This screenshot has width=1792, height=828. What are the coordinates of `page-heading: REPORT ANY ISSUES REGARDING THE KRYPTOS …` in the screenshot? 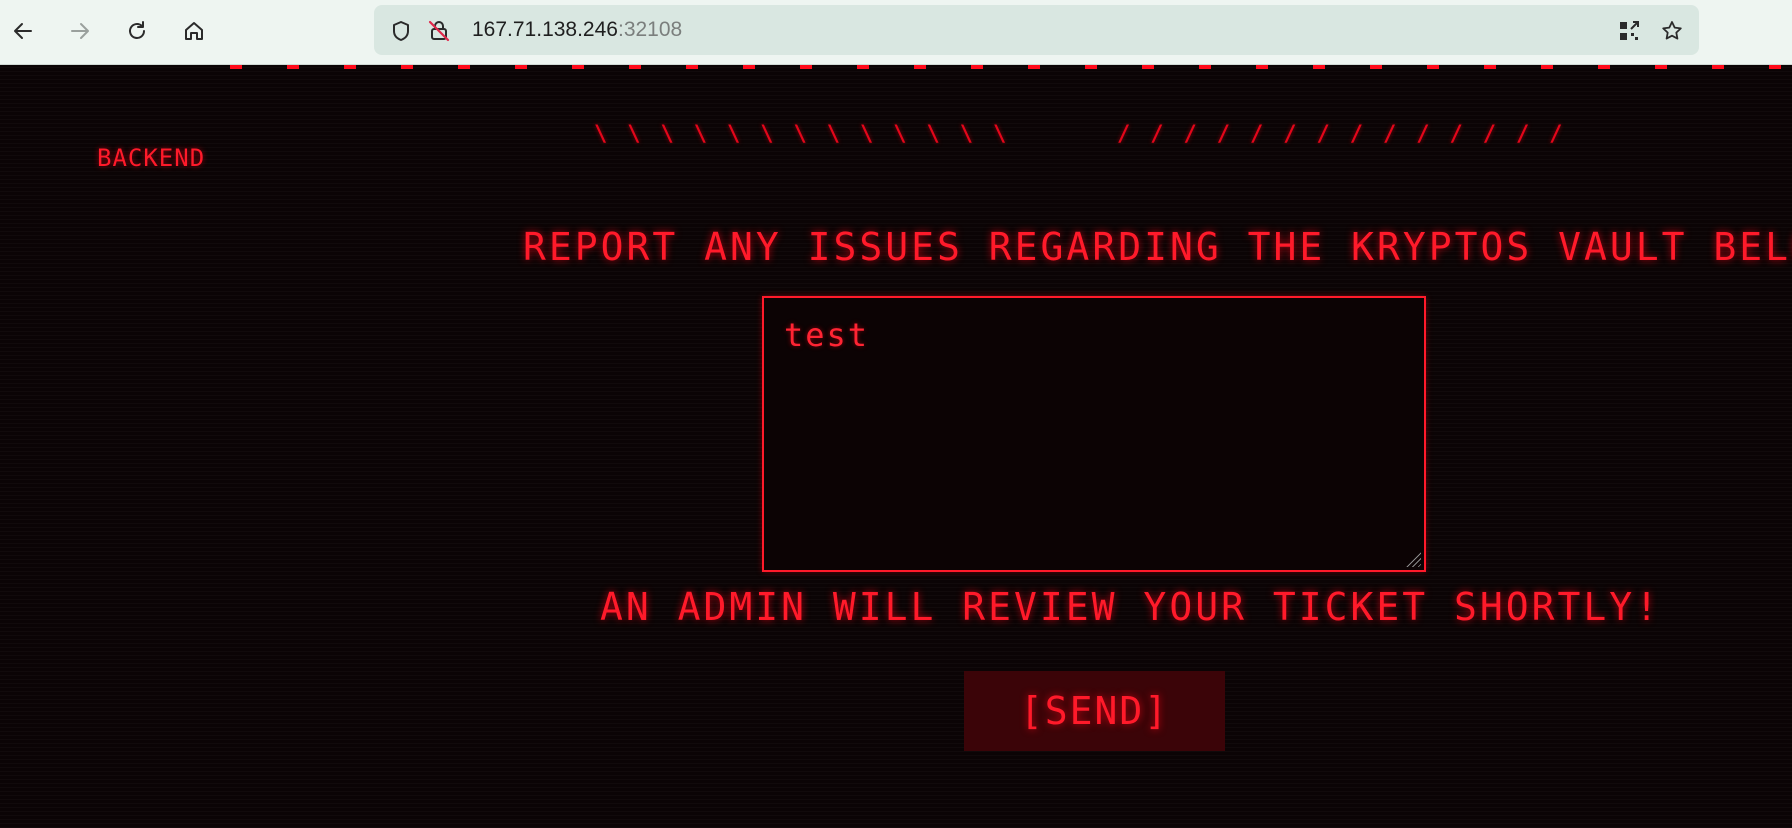 It's located at (1157, 247).